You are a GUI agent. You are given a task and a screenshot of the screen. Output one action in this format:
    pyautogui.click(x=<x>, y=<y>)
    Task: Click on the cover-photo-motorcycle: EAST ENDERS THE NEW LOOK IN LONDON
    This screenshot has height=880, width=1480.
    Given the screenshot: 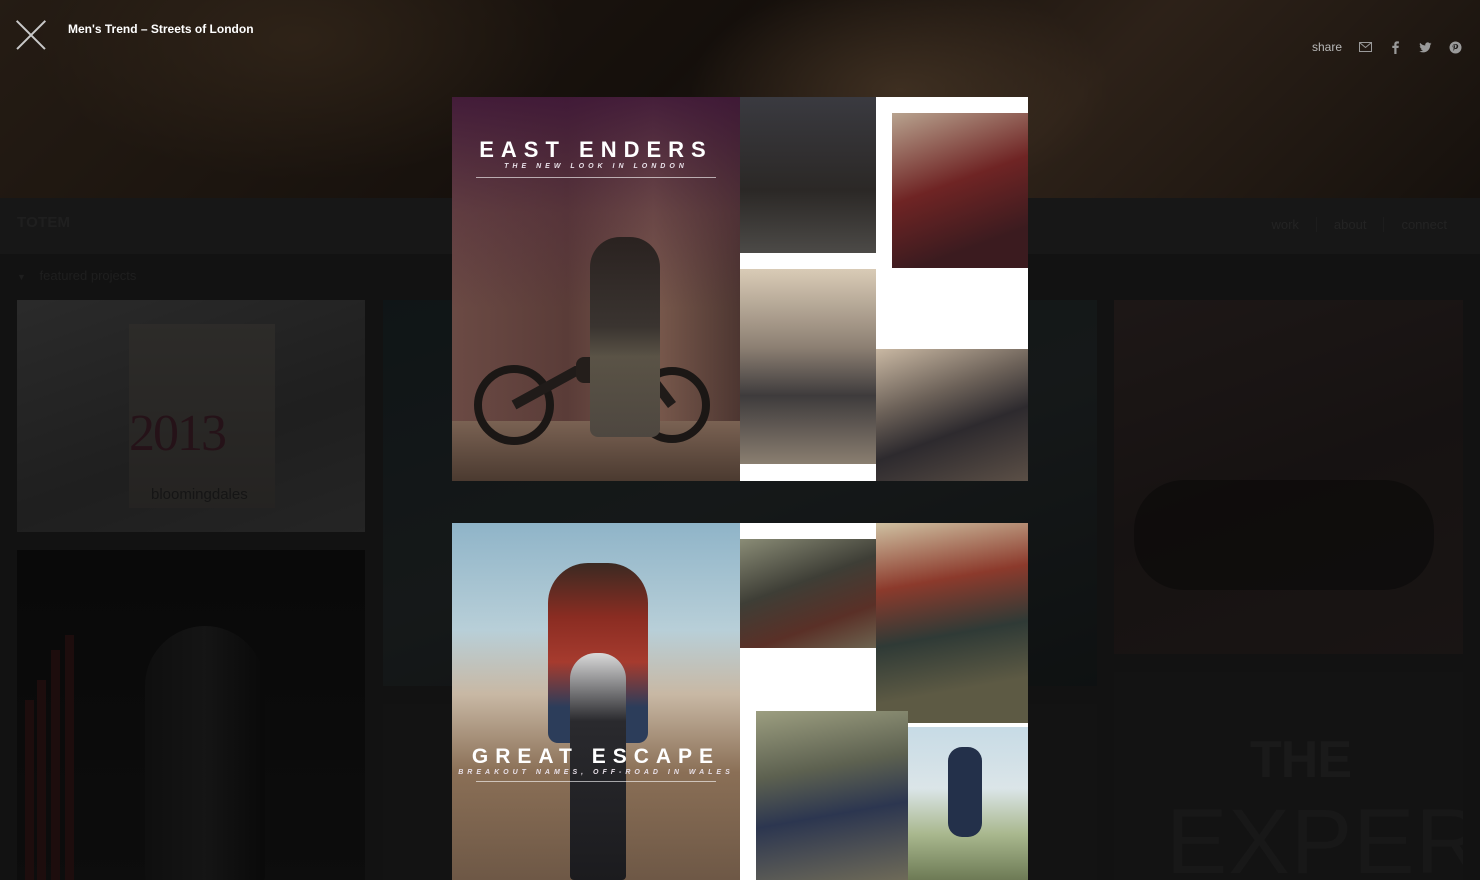 What is the action you would take?
    pyautogui.click(x=596, y=289)
    